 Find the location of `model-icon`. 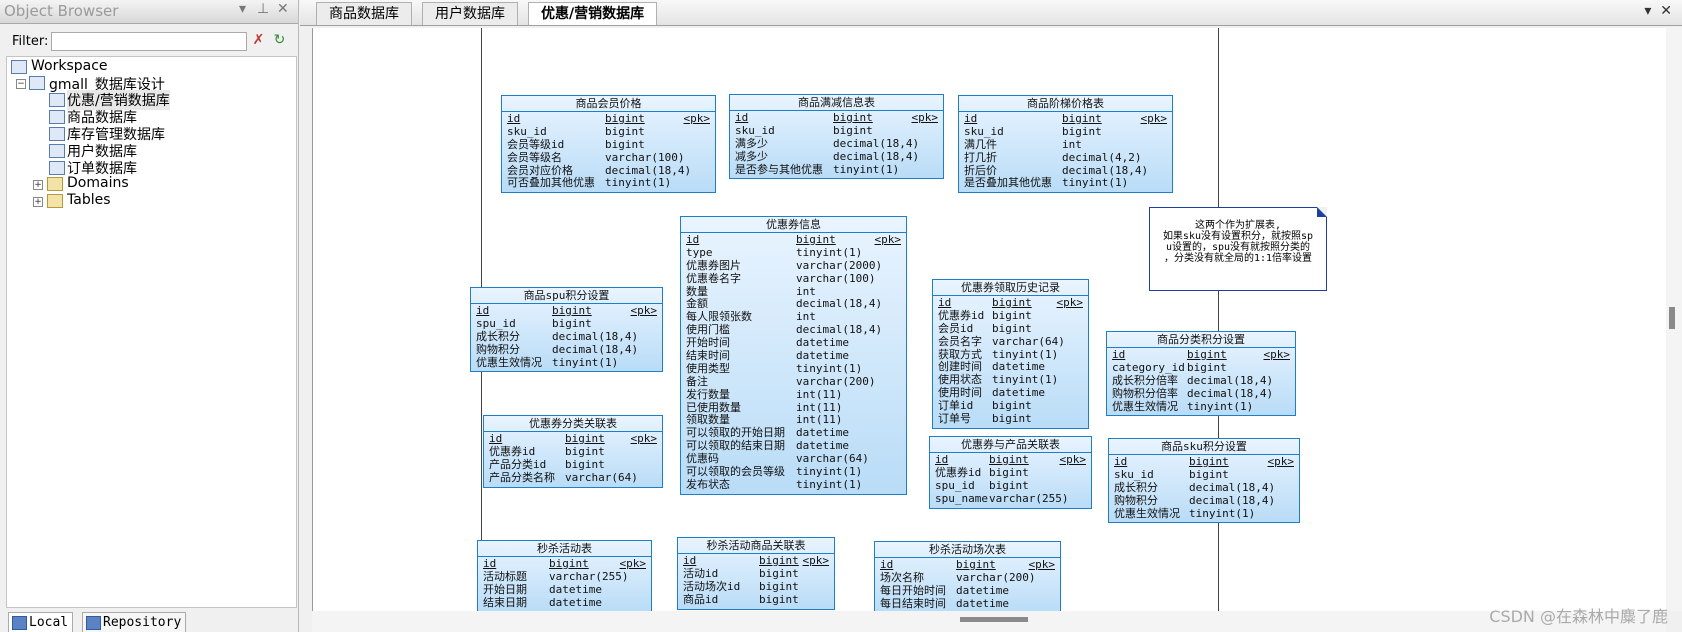

model-icon is located at coordinates (37, 83).